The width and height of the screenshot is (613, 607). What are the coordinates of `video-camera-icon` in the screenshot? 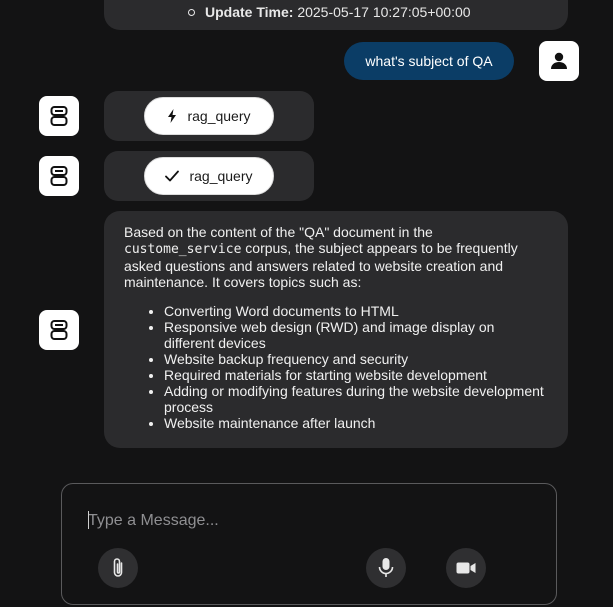 It's located at (466, 568).